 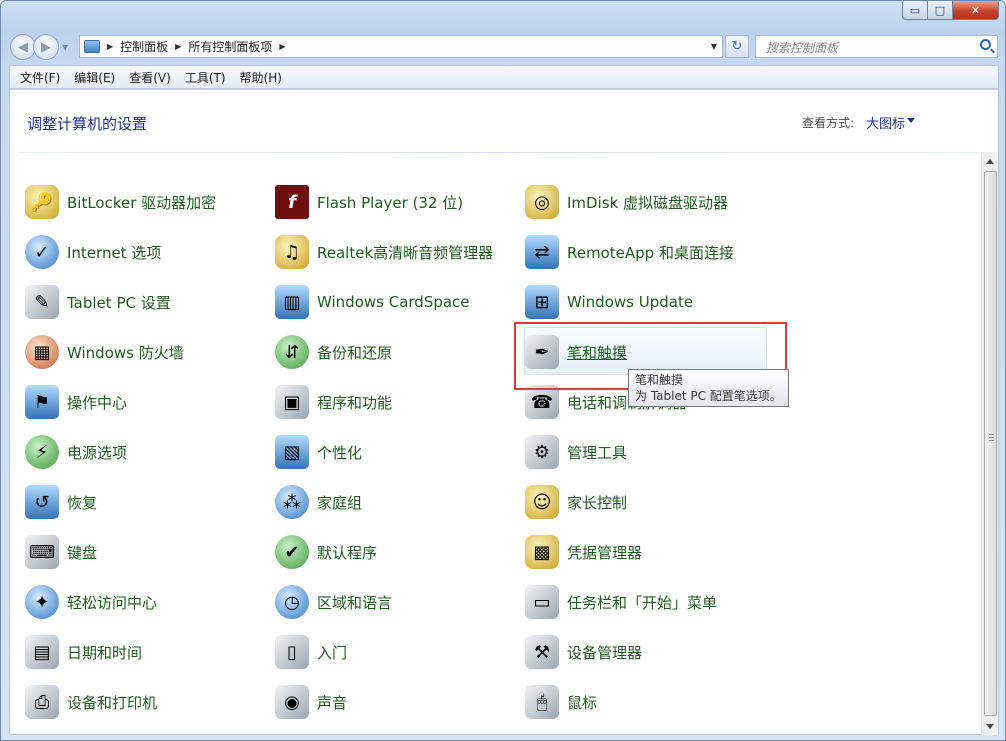 I want to click on item-tablet-pc-settings: ✎ Tablet PC 设置, so click(x=98, y=302).